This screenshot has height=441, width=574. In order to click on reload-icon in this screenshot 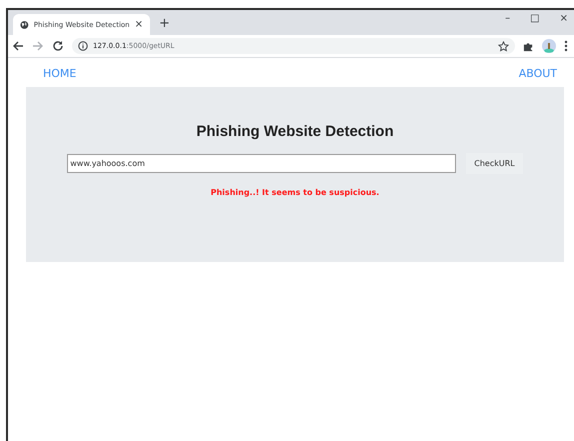, I will do `click(58, 46)`.